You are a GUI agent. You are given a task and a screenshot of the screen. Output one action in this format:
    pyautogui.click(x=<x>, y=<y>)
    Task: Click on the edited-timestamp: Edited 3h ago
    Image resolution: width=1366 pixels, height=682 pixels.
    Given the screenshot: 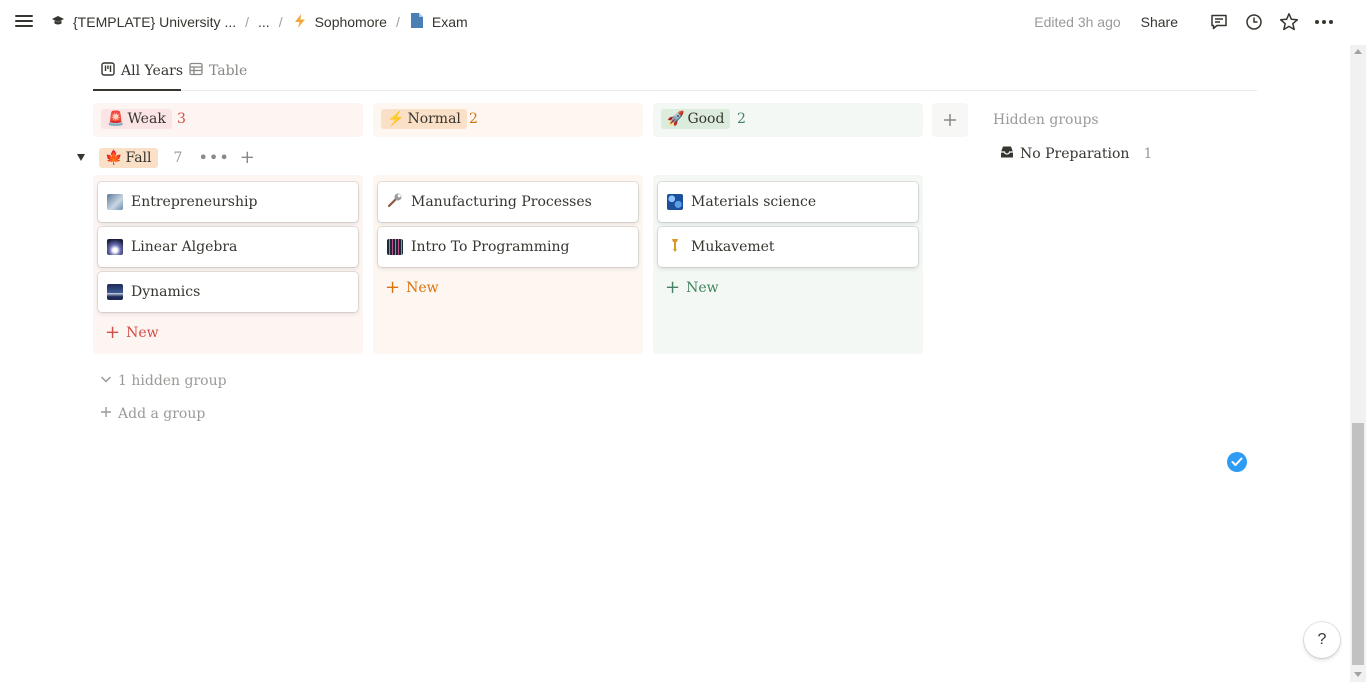 What is the action you would take?
    pyautogui.click(x=1077, y=22)
    